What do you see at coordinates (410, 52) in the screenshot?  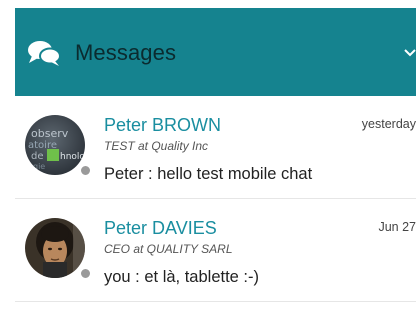 I see `chevron-down-icon` at bounding box center [410, 52].